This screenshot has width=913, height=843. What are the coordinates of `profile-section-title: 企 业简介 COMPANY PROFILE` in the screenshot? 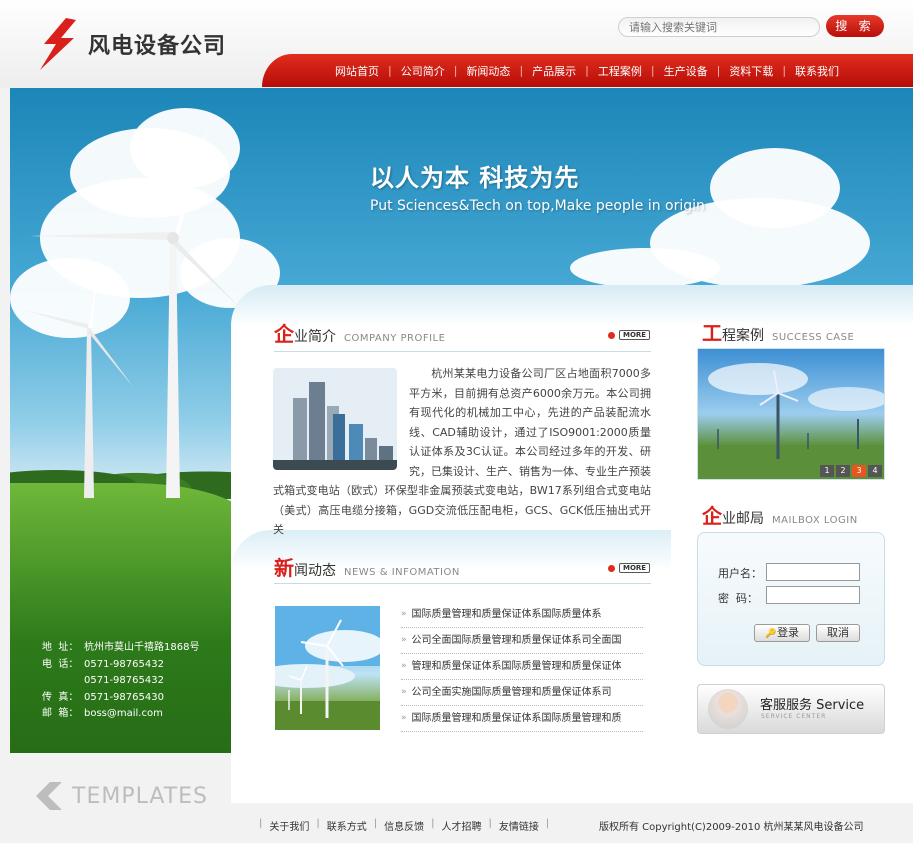 It's located at (359, 332).